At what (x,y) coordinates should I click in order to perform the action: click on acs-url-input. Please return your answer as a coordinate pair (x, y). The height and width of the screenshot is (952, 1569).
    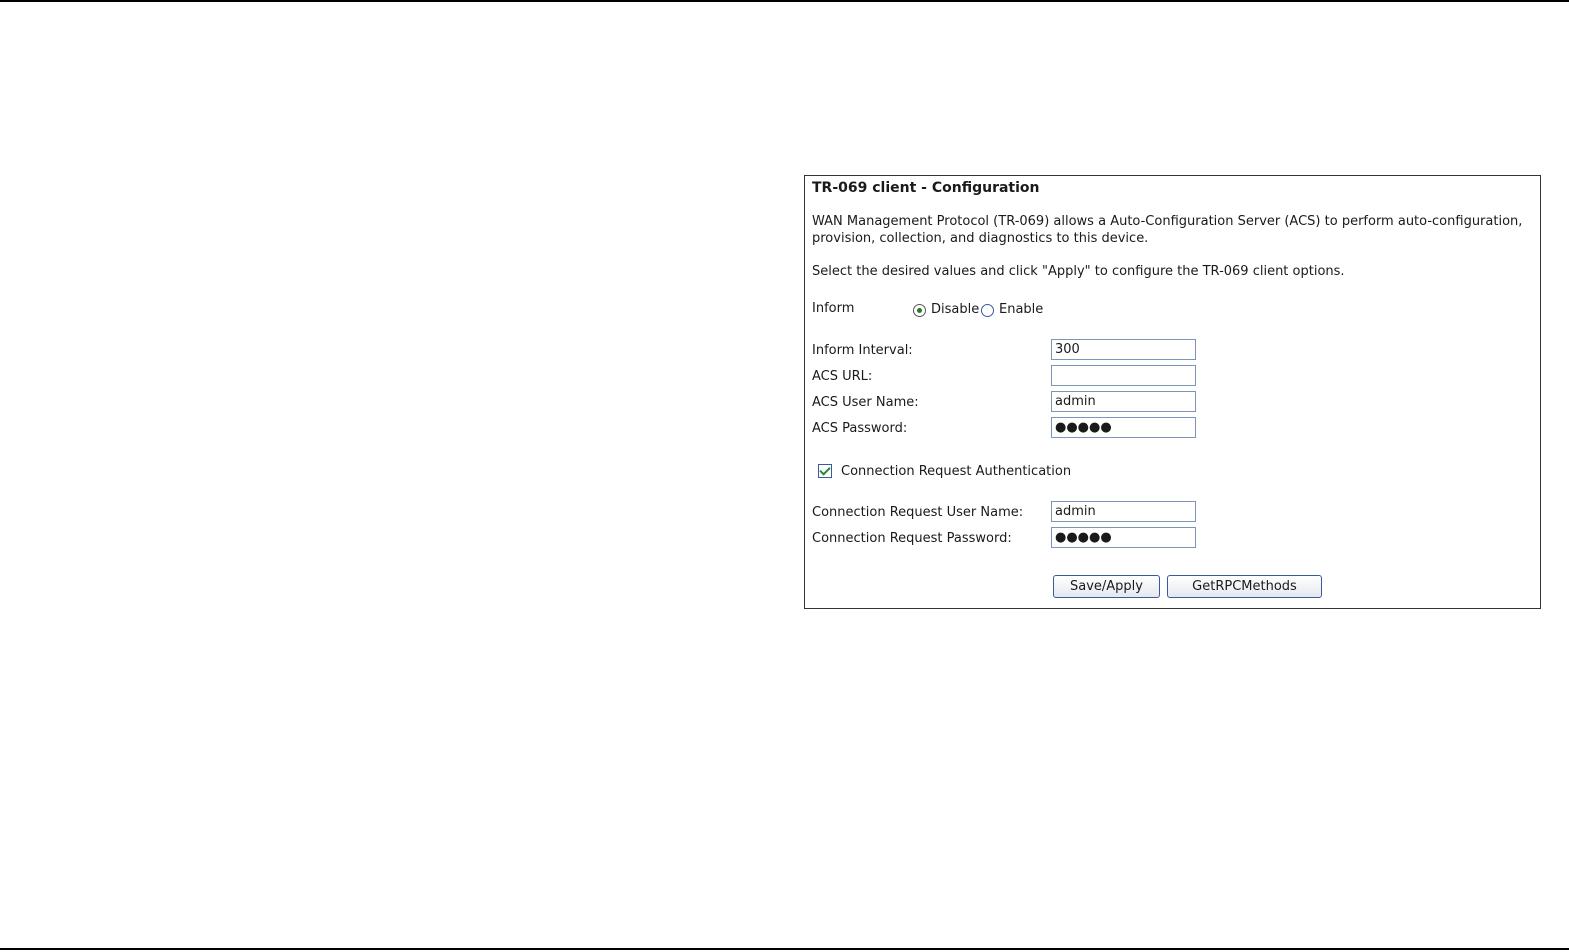
    Looking at the image, I should click on (1123, 375).